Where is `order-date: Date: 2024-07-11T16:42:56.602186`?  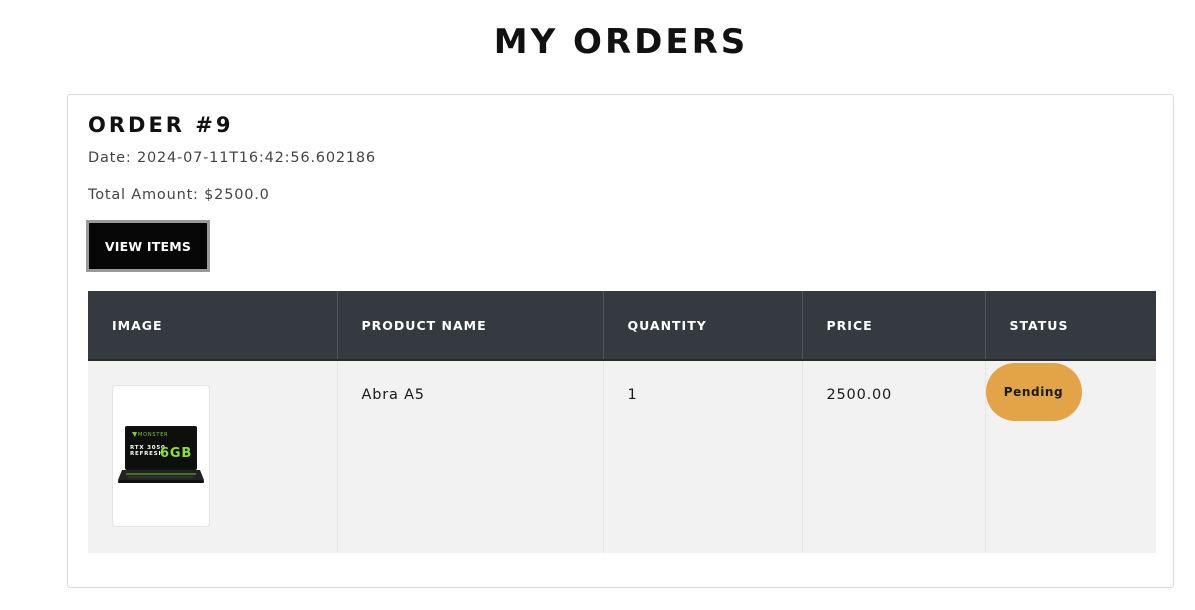
order-date: Date: 2024-07-11T16:42:56.602186 is located at coordinates (232, 158).